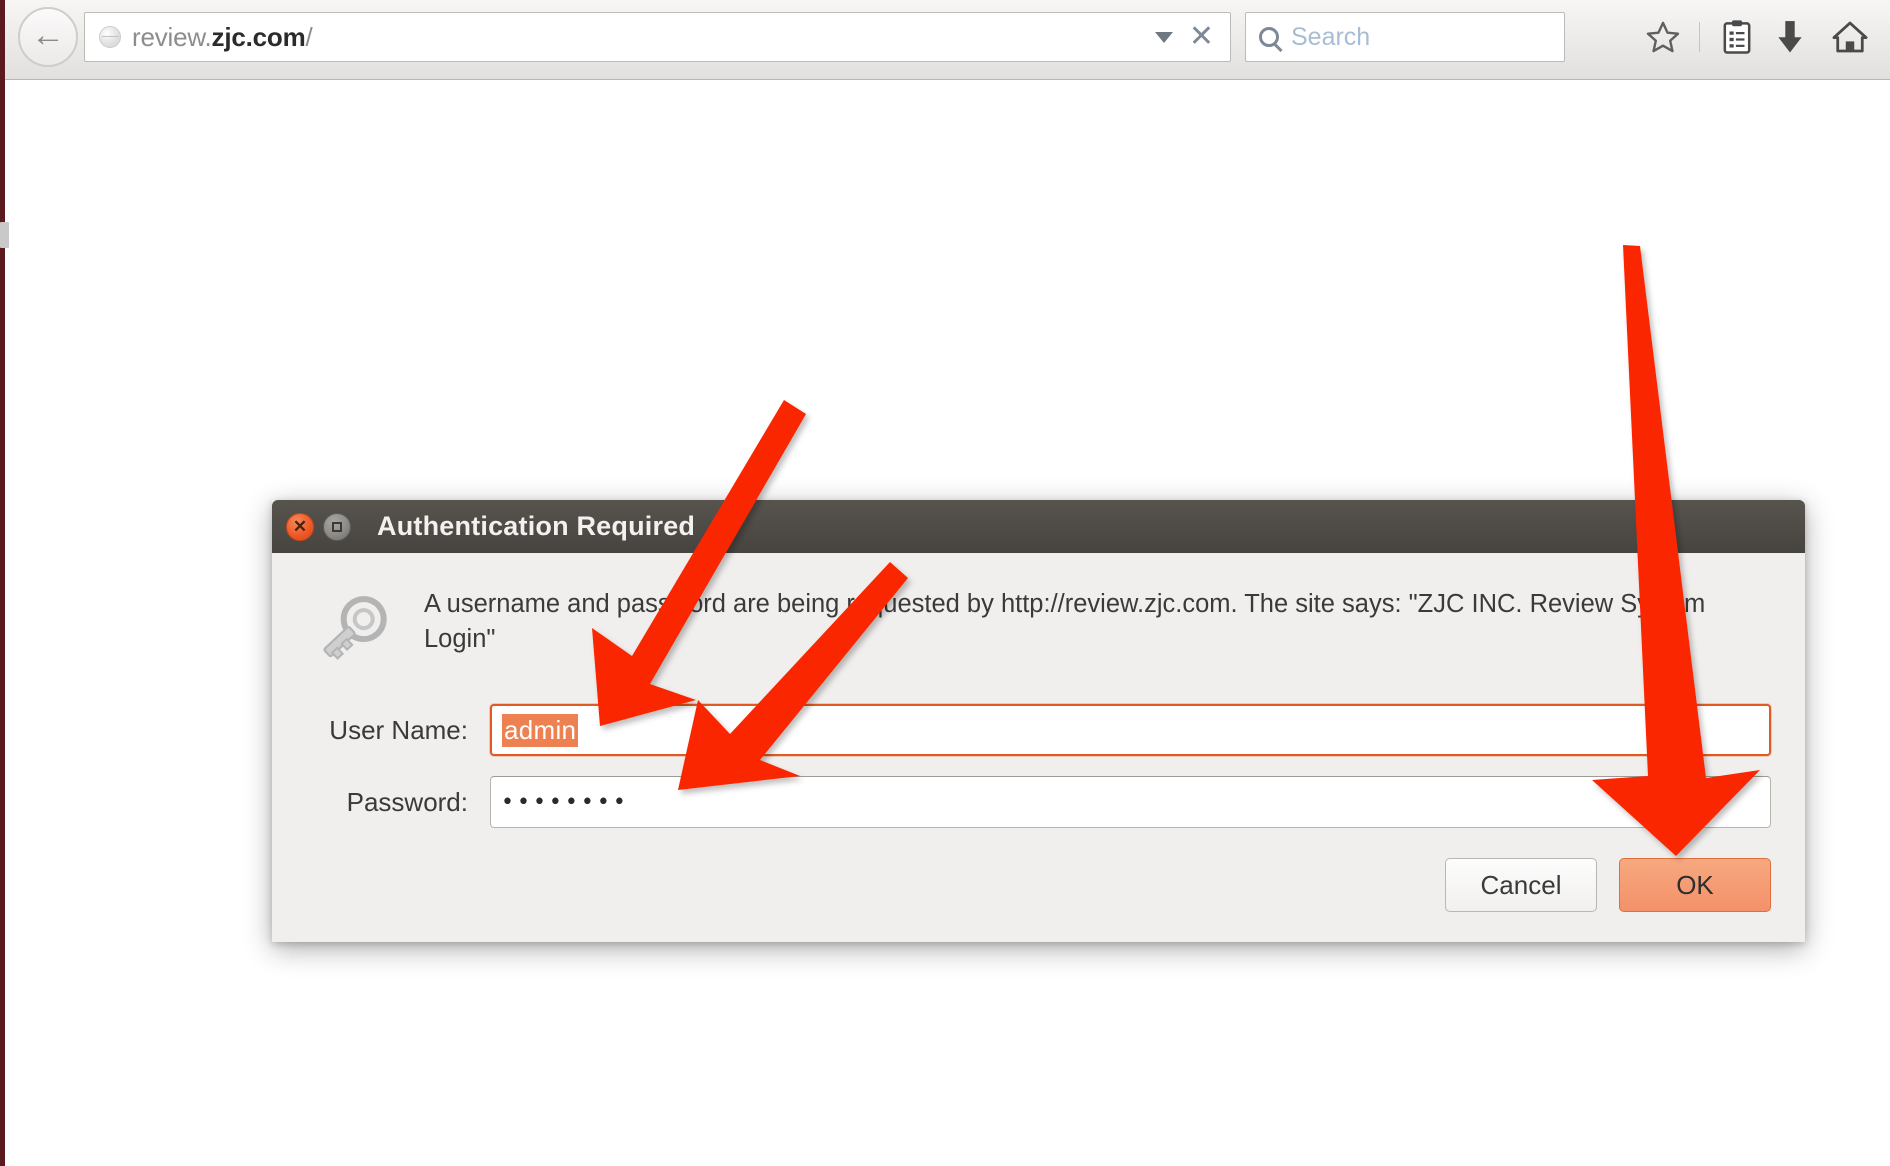 Image resolution: width=1890 pixels, height=1166 pixels. I want to click on downloads-icon, so click(1790, 37).